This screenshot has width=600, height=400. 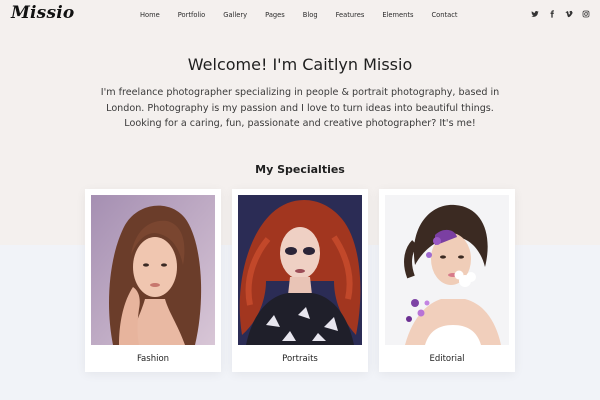 What do you see at coordinates (300, 64) in the screenshot?
I see `hero-title: Welcome! I'm Caitlyn Missio` at bounding box center [300, 64].